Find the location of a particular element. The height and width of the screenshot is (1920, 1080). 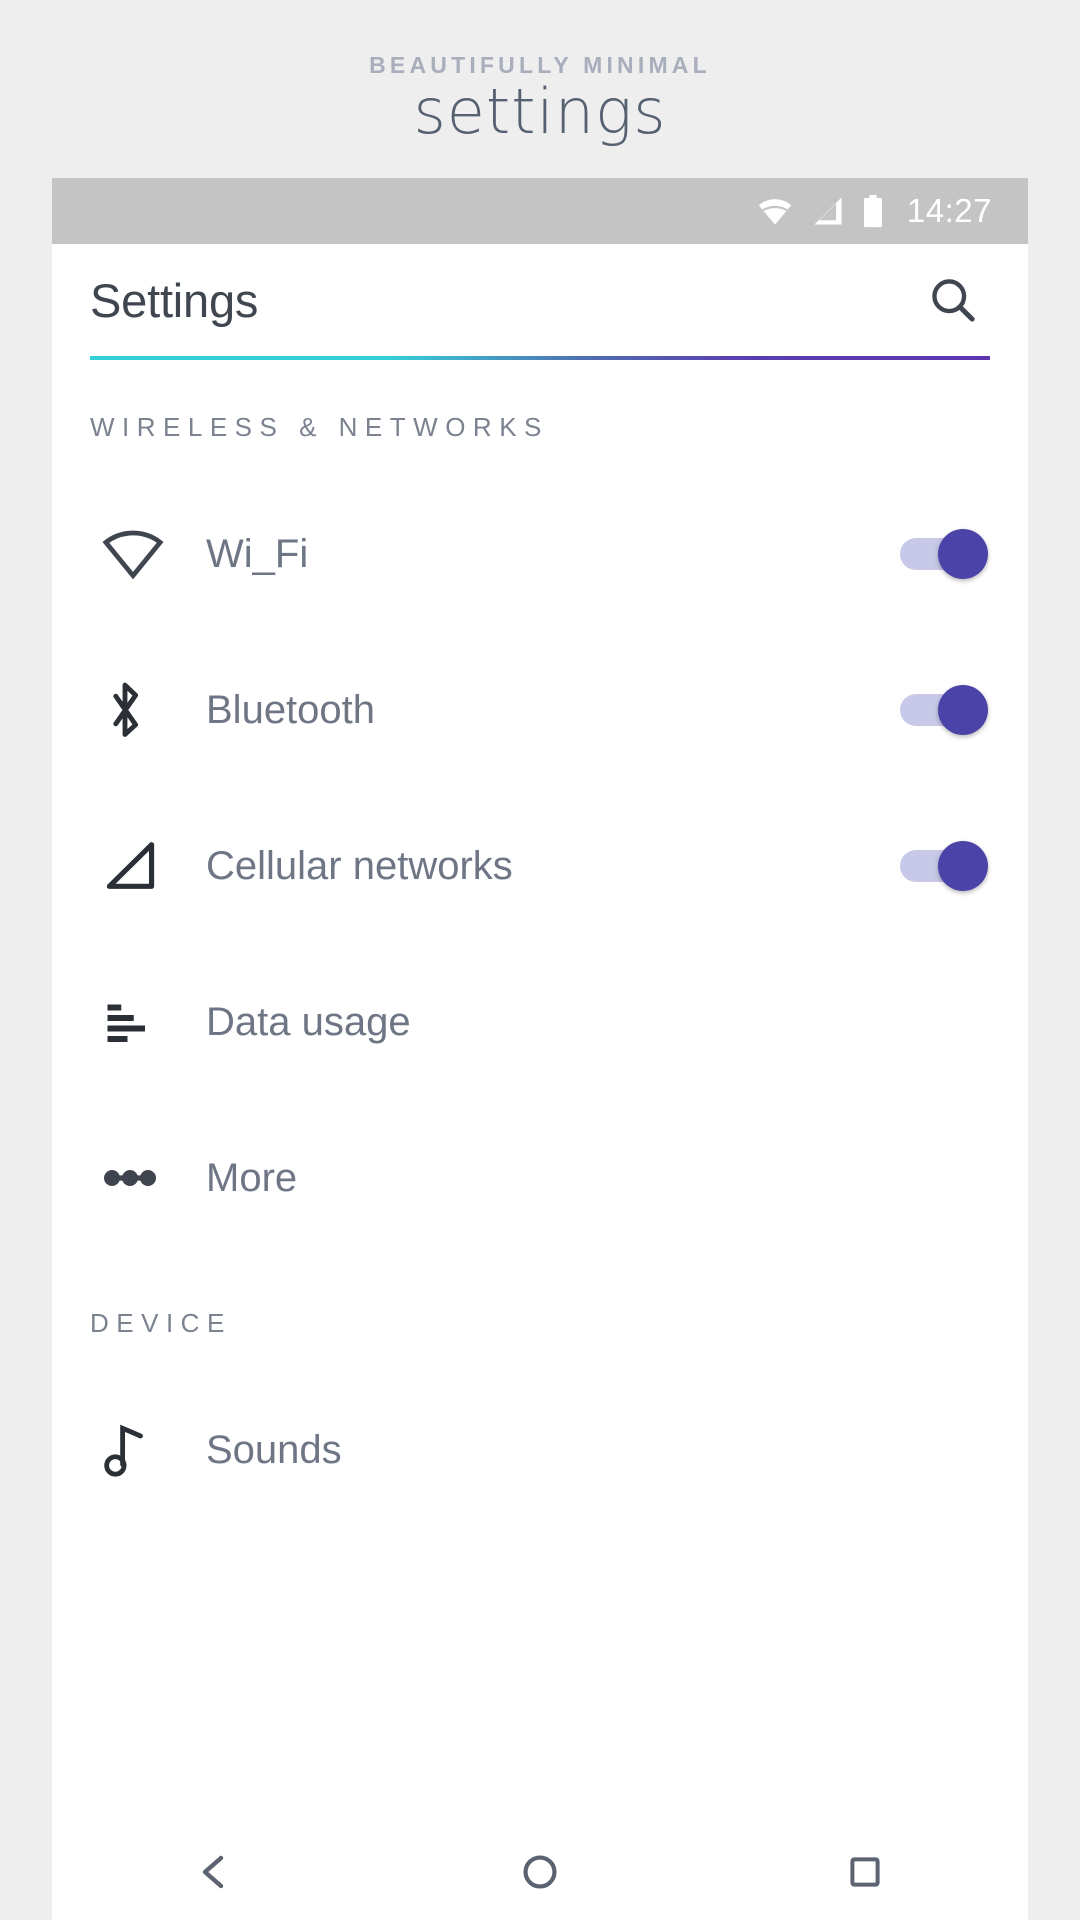

bluetooth-toggle is located at coordinates (944, 710).